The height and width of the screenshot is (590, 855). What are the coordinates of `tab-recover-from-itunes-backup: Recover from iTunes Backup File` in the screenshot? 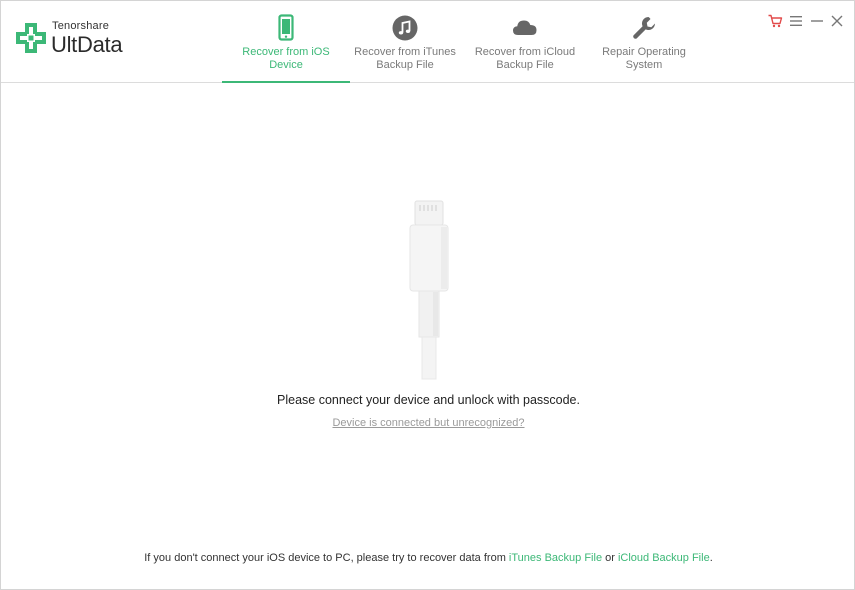 It's located at (405, 42).